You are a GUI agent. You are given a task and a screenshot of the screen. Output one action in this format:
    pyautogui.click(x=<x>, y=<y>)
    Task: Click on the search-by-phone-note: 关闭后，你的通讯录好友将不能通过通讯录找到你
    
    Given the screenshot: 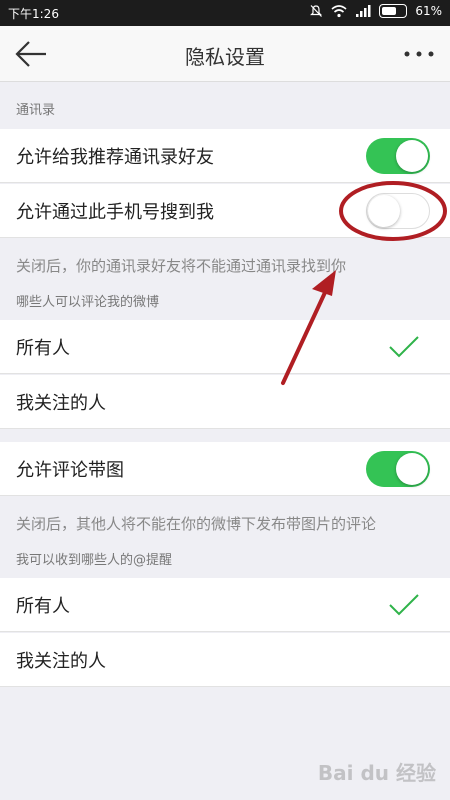 What is the action you would take?
    pyautogui.click(x=181, y=266)
    